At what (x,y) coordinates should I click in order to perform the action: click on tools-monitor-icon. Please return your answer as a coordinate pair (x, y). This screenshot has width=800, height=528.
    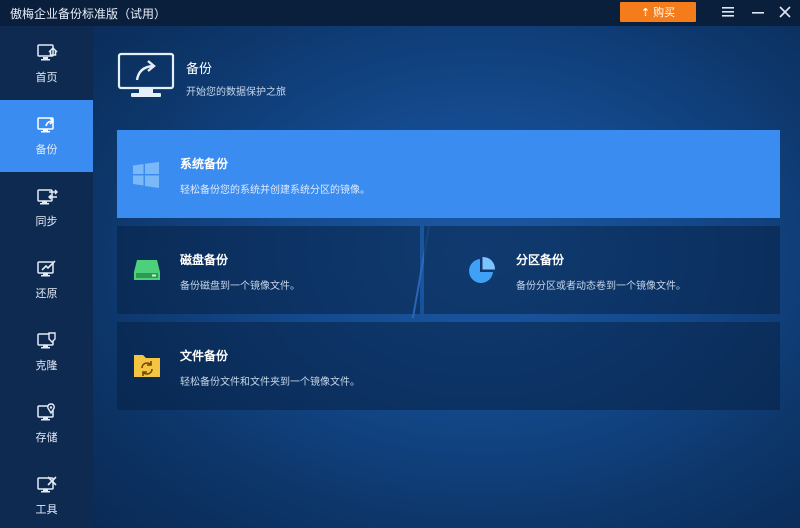
    Looking at the image, I should click on (46, 484).